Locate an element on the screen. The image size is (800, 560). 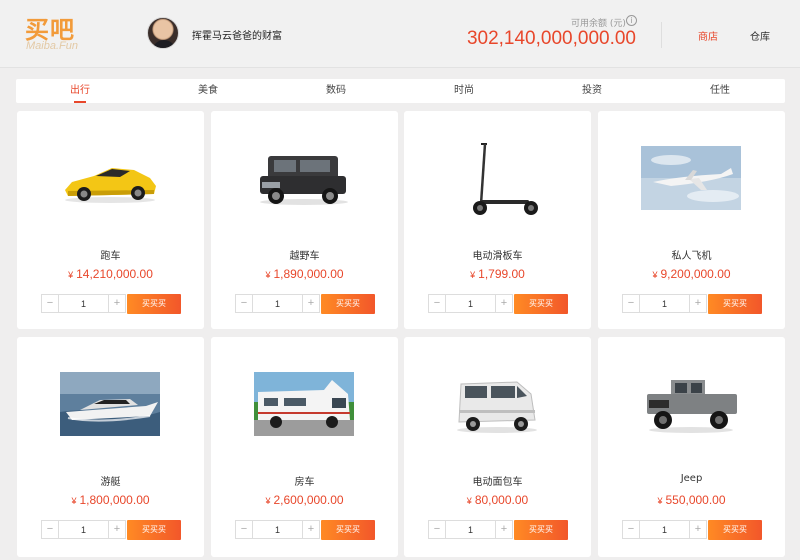
product-price: ¥550,000.00 is located at coordinates (691, 500).